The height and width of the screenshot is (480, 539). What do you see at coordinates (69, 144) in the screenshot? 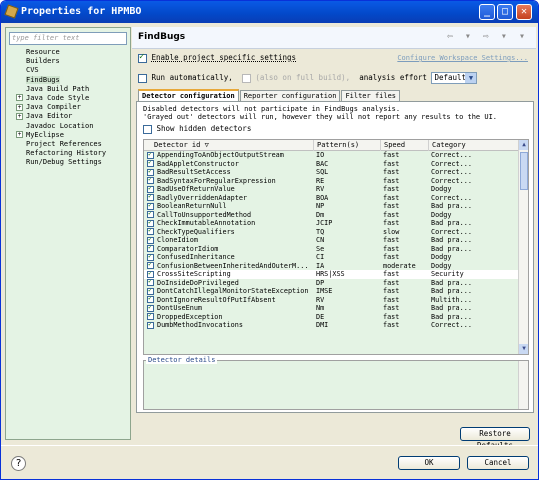
I see `tree-item: Project References` at bounding box center [69, 144].